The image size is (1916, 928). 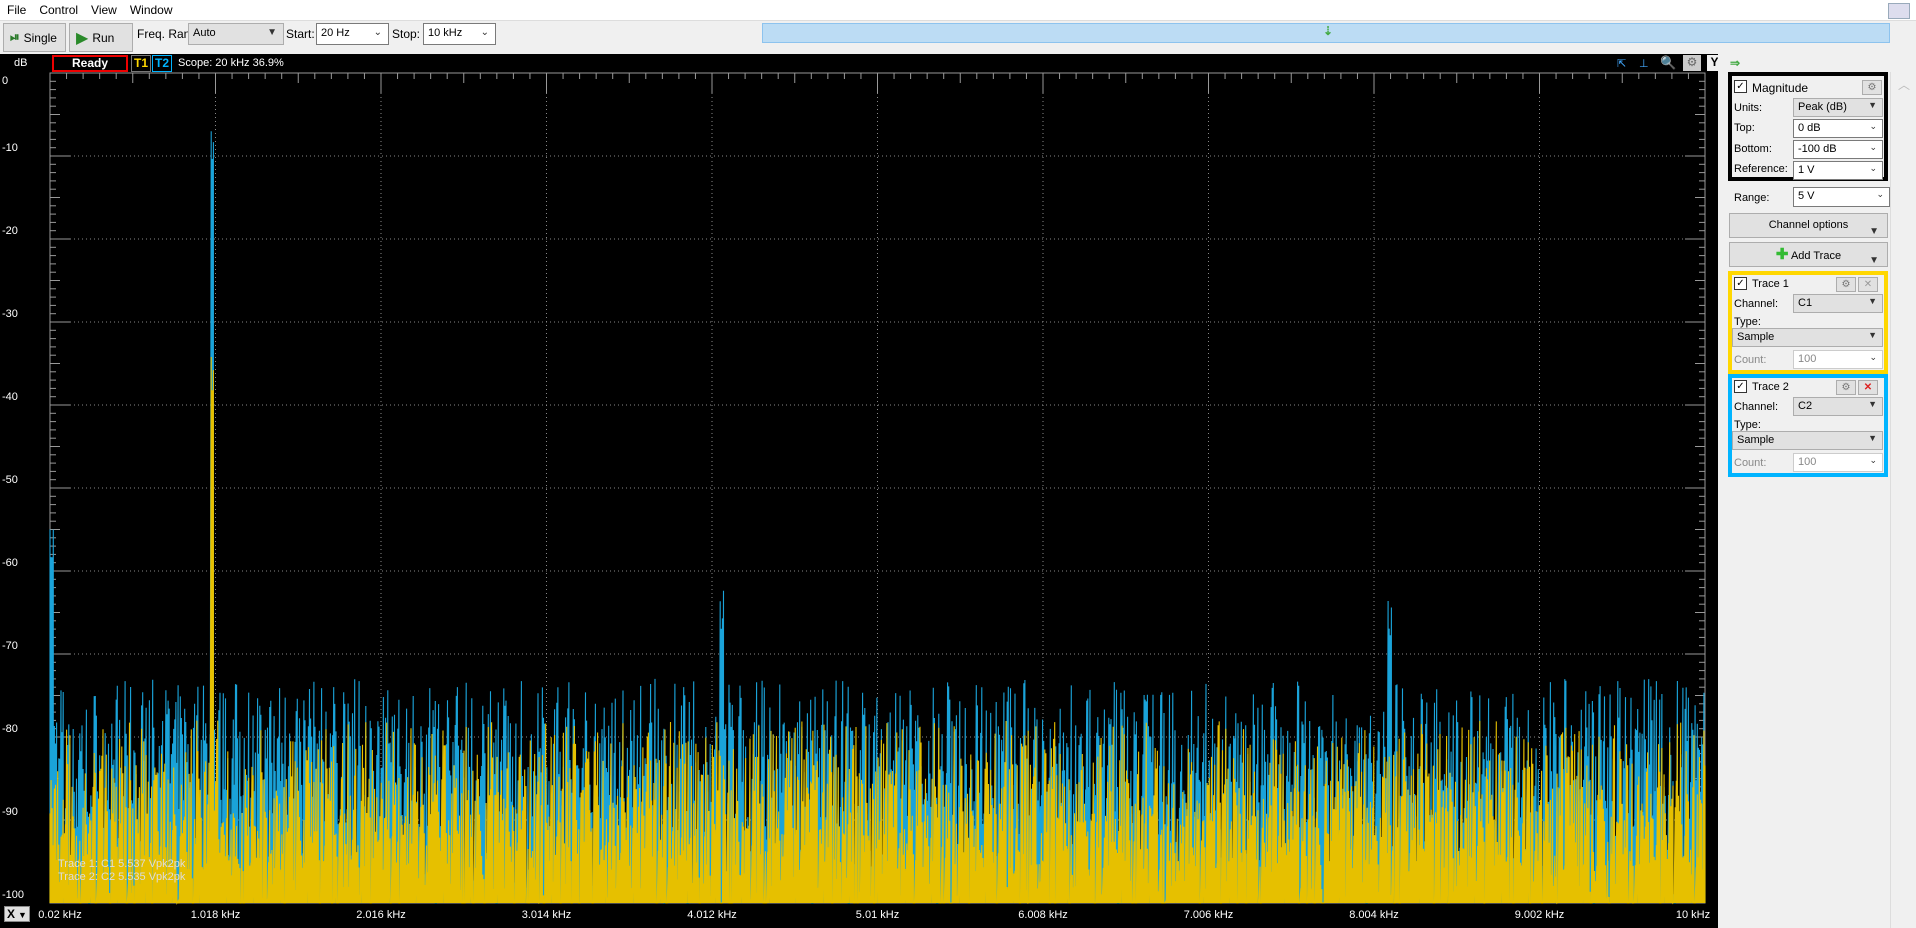 I want to click on y-tick-label: -10, so click(x=10, y=148).